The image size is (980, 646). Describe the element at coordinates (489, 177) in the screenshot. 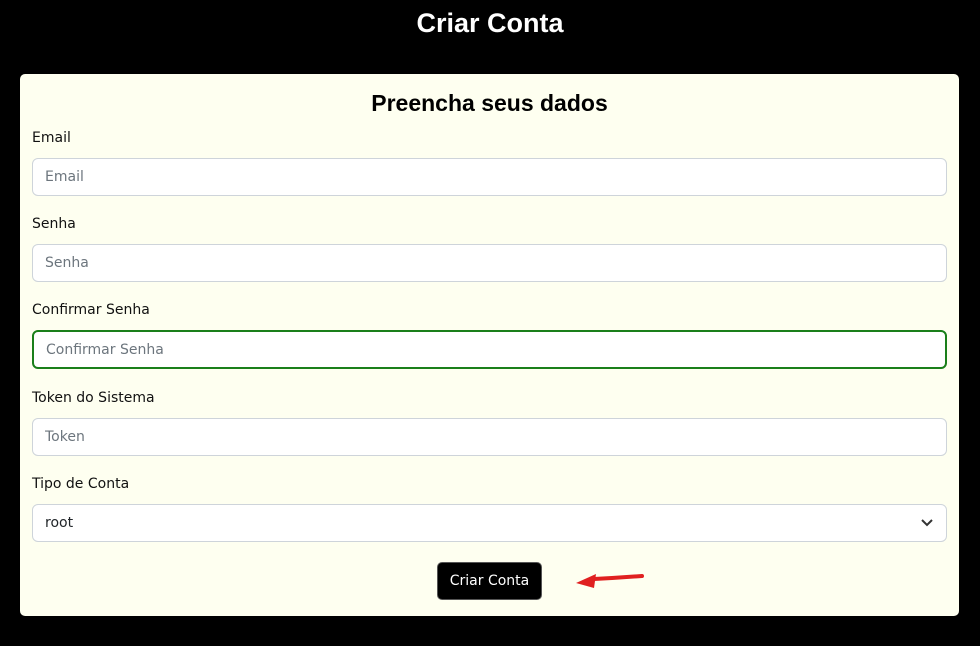

I see `email-input` at that location.